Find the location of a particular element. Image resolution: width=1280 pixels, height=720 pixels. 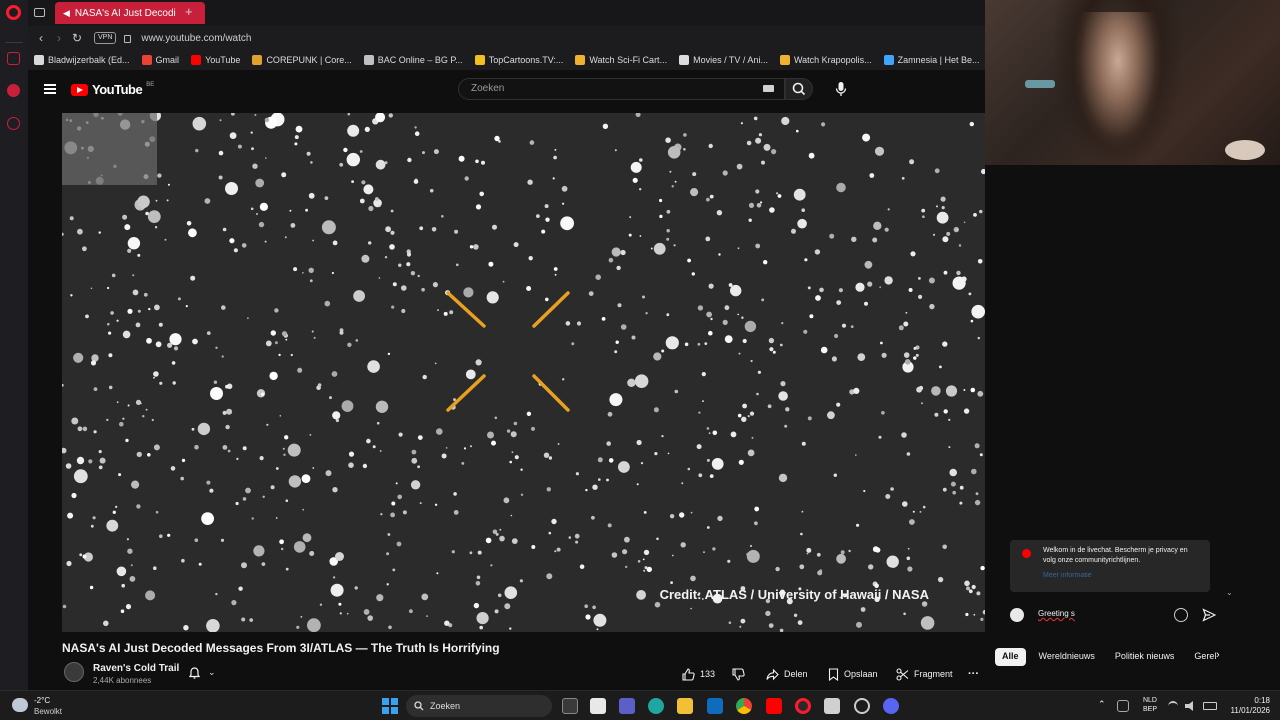

webcam-person is located at coordinates (1118, 82).